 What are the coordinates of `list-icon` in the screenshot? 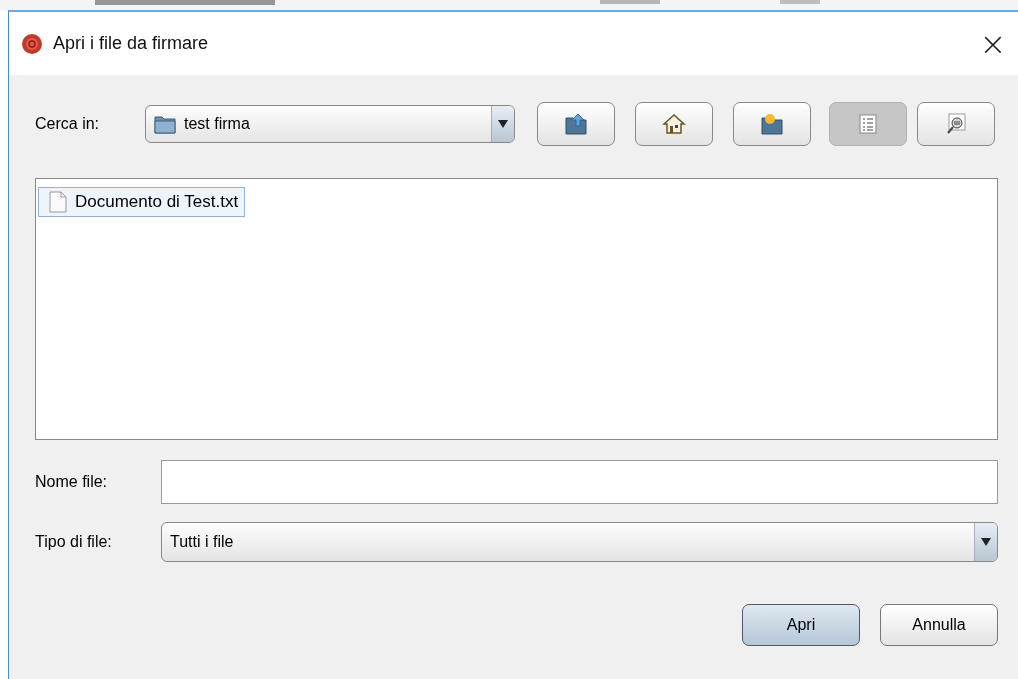 It's located at (868, 124).